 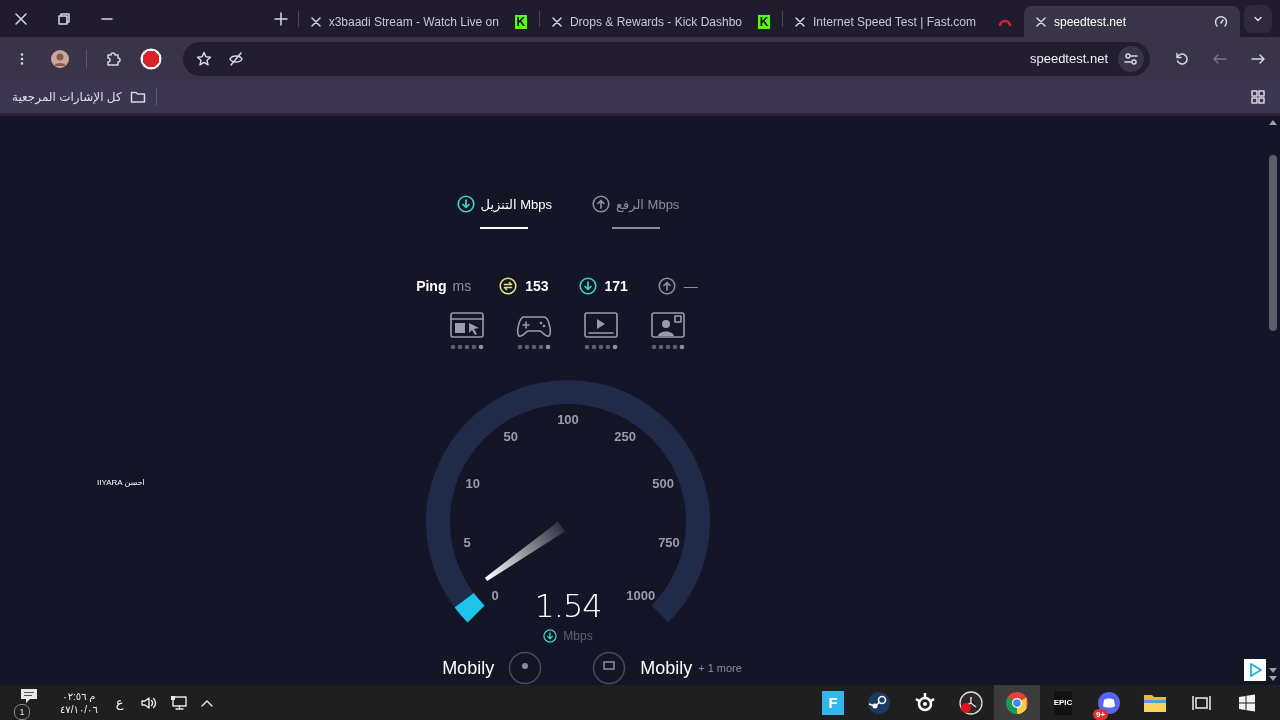 I want to click on result-tab: التنزيل Mbps, so click(x=504, y=212).